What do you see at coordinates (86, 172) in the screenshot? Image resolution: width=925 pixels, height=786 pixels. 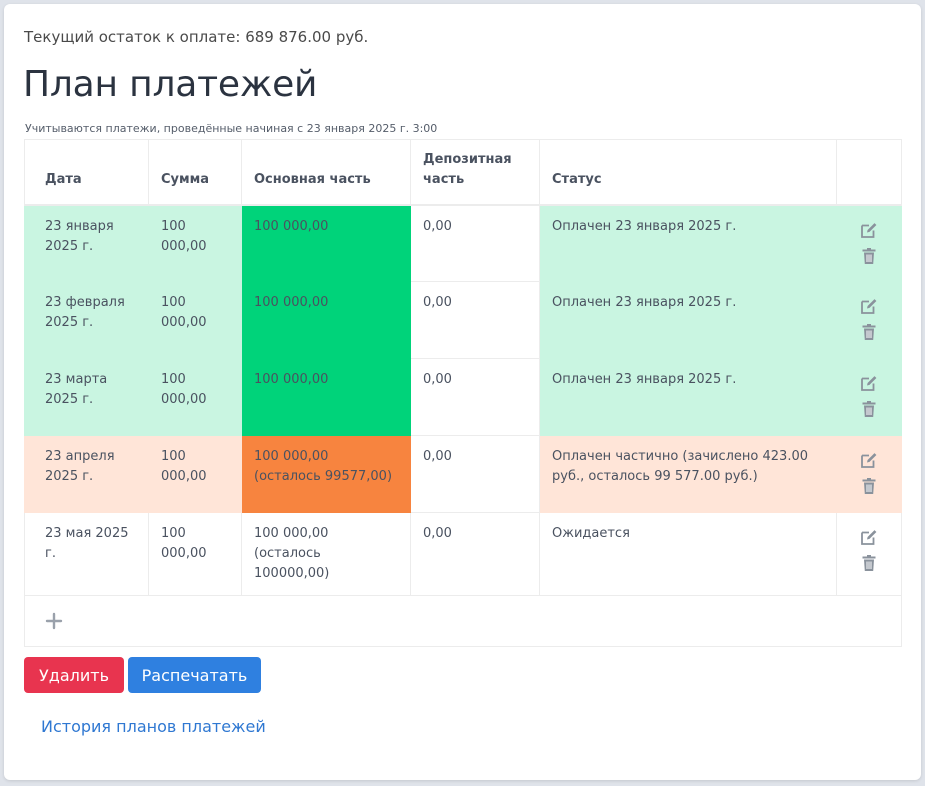 I see `column-header-date: Дата` at bounding box center [86, 172].